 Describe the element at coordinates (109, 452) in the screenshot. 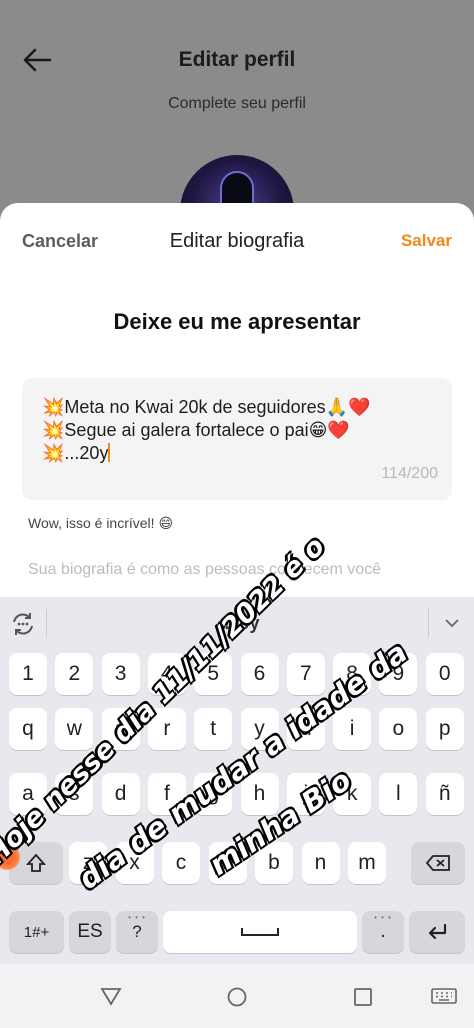

I see `text-cursor` at that location.